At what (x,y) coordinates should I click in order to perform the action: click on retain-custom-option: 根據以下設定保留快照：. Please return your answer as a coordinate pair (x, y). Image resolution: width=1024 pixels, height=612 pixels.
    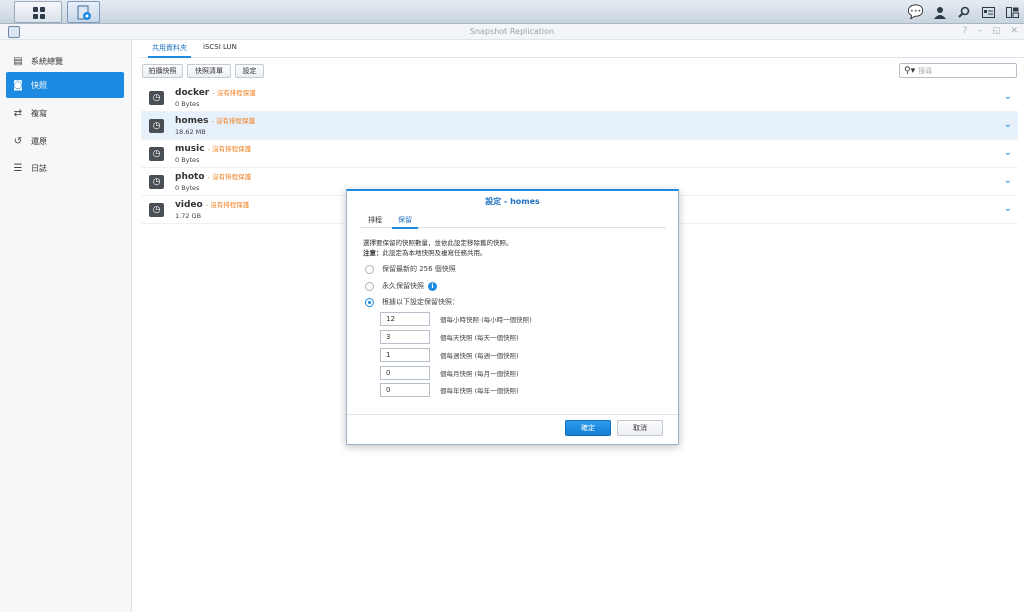
    Looking at the image, I should click on (412, 302).